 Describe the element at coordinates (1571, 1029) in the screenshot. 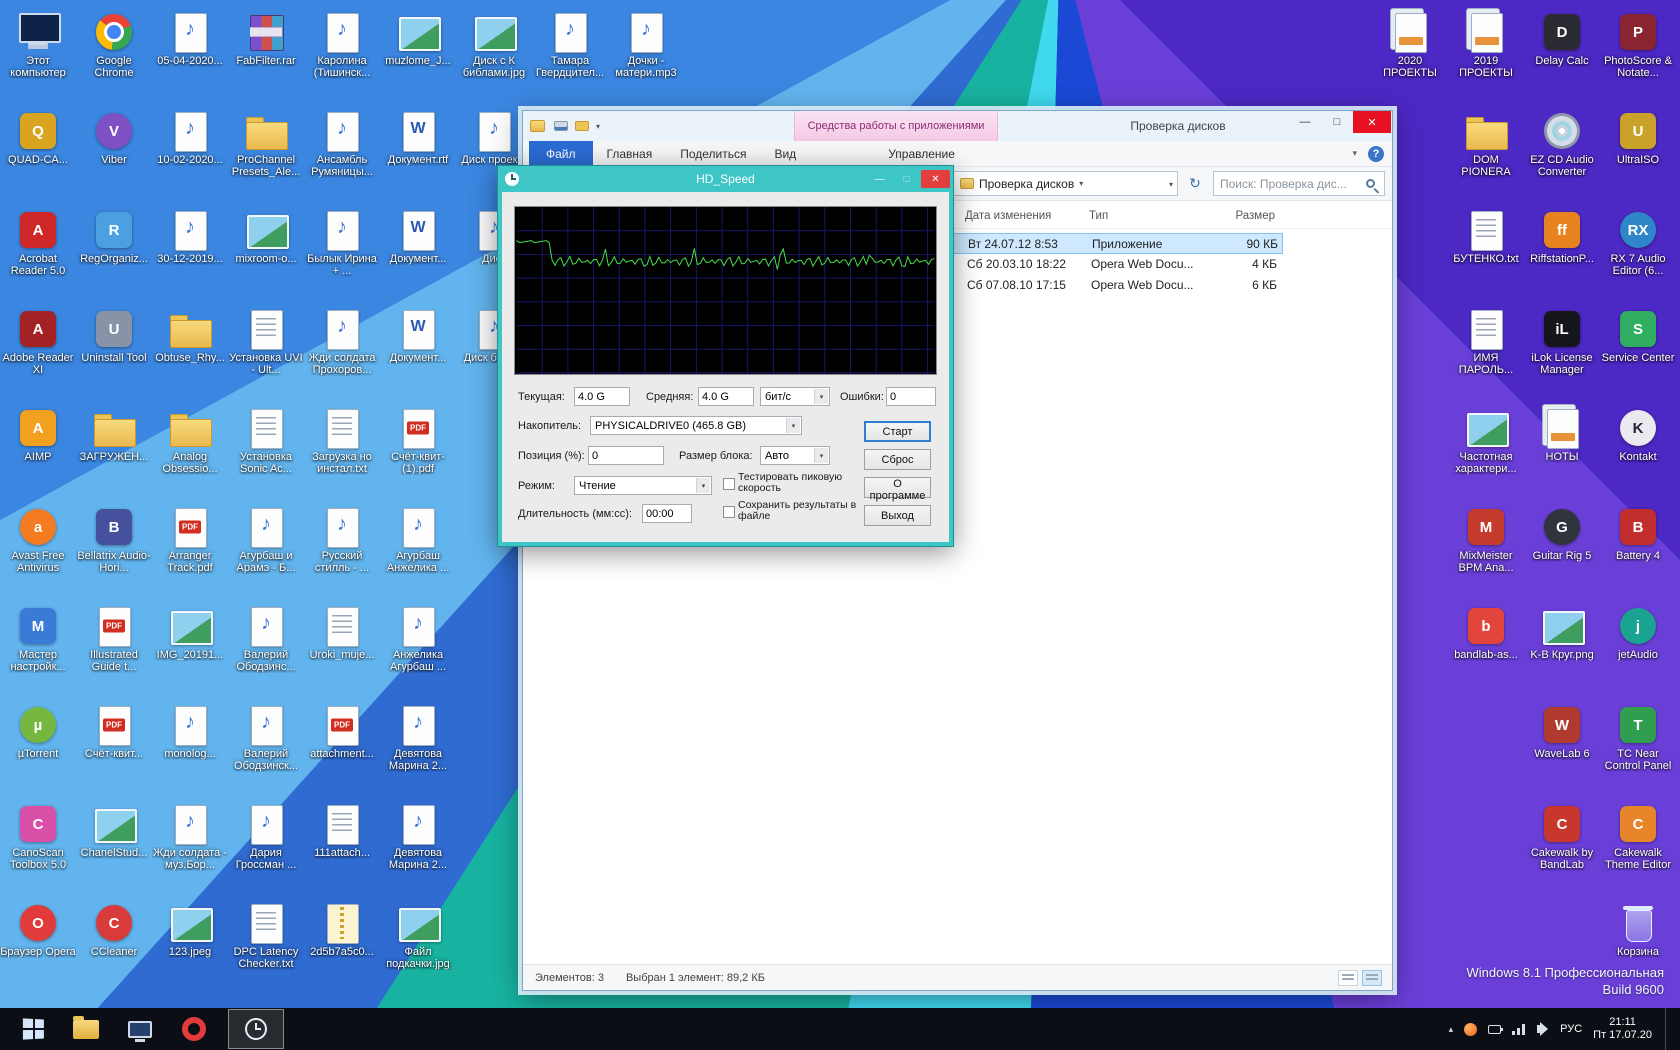

I see `language-indicator: РУС` at that location.